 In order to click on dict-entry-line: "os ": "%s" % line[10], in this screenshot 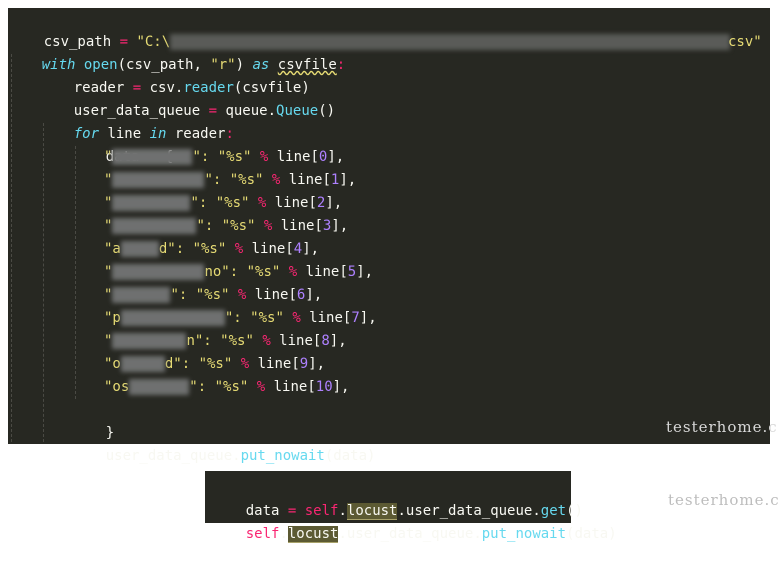, I will do `click(226, 387)`.